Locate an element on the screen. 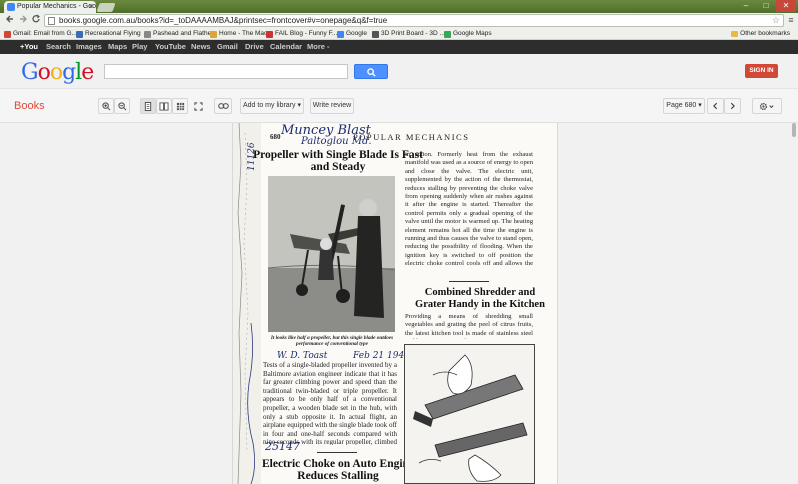  back-arrow-icon is located at coordinates (9, 19).